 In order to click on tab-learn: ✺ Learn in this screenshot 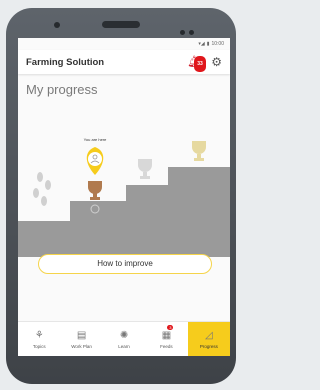, I will do `click(124, 339)`.